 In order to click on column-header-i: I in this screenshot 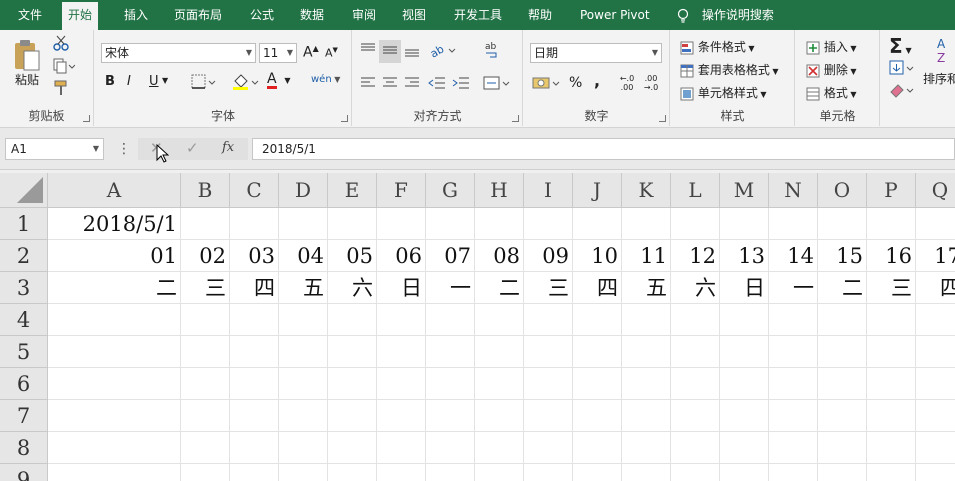, I will do `click(548, 190)`.